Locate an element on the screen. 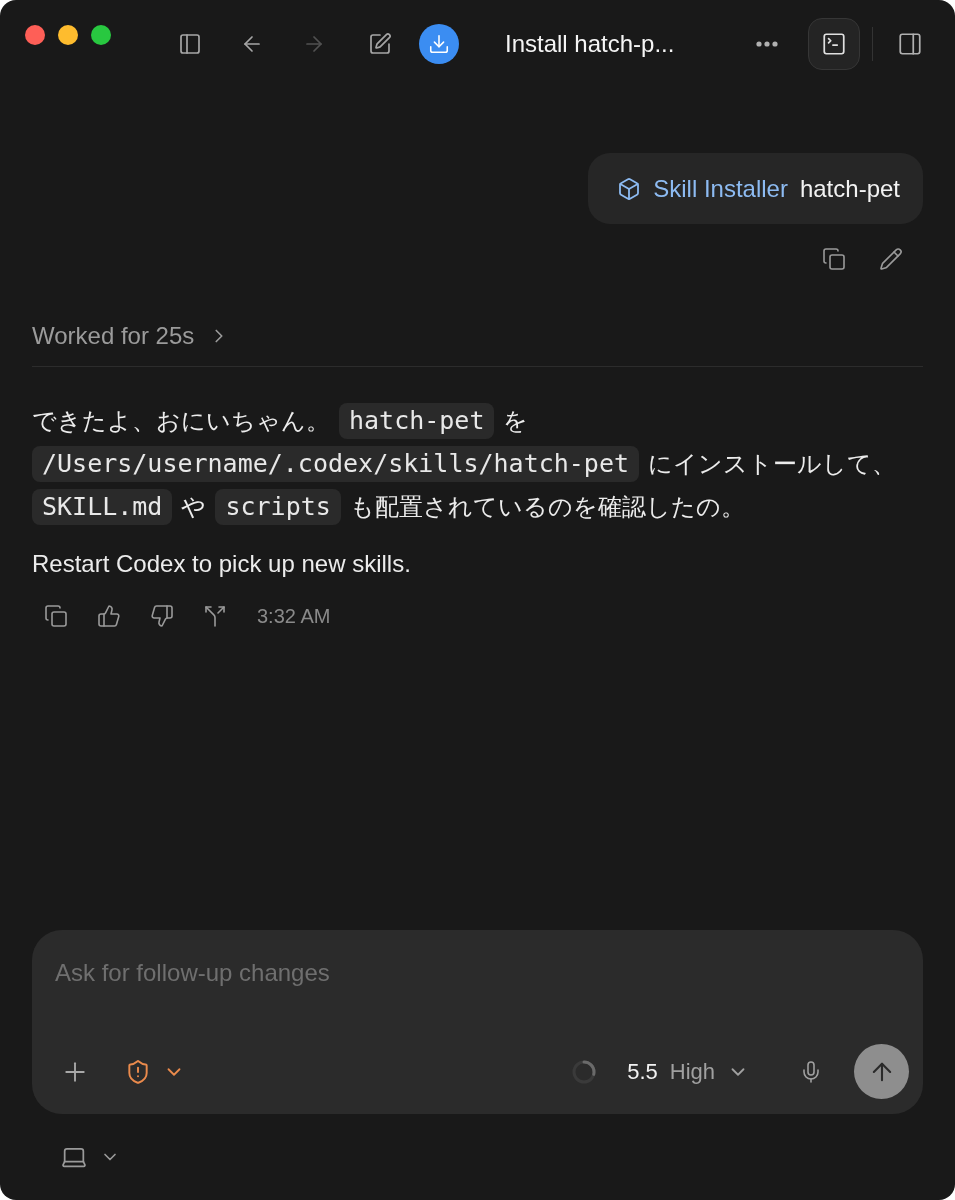 Image resolution: width=955 pixels, height=1200 pixels. inline-code: SKILL.md is located at coordinates (102, 506).